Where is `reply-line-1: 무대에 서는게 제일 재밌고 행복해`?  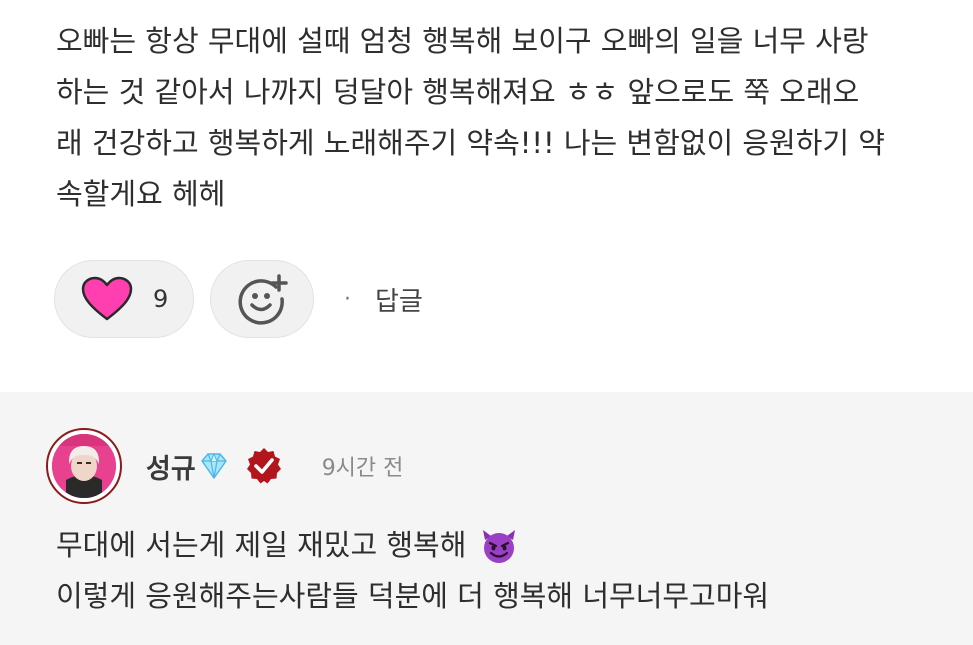
reply-line-1: 무대에 서는게 제일 재밌고 행복해 is located at coordinates (496, 545).